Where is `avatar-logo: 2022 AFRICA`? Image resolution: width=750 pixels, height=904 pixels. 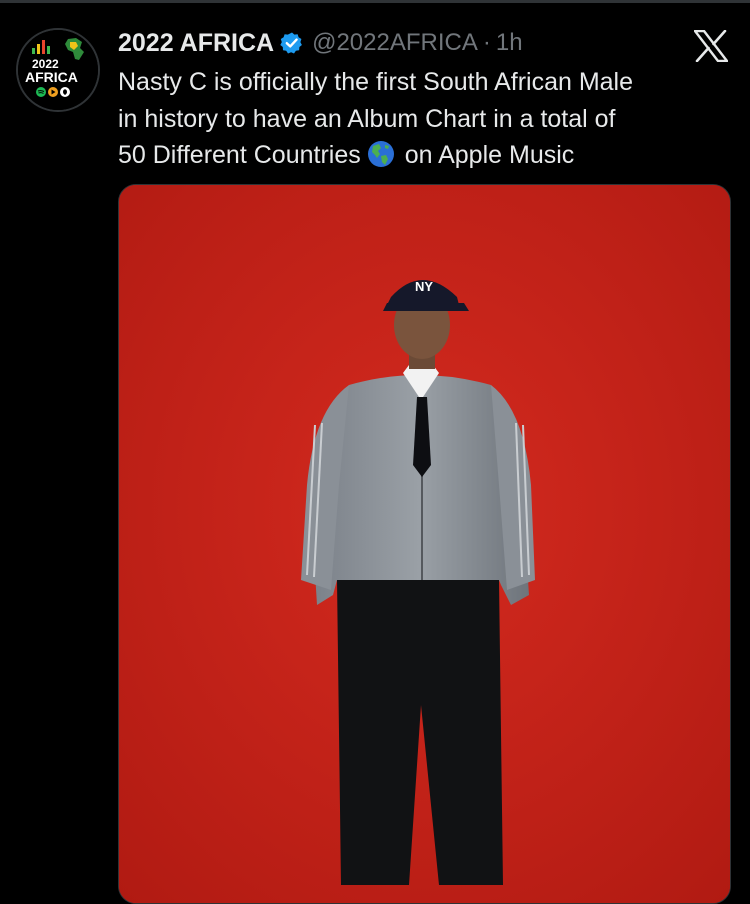 avatar-logo: 2022 AFRICA is located at coordinates (58, 70).